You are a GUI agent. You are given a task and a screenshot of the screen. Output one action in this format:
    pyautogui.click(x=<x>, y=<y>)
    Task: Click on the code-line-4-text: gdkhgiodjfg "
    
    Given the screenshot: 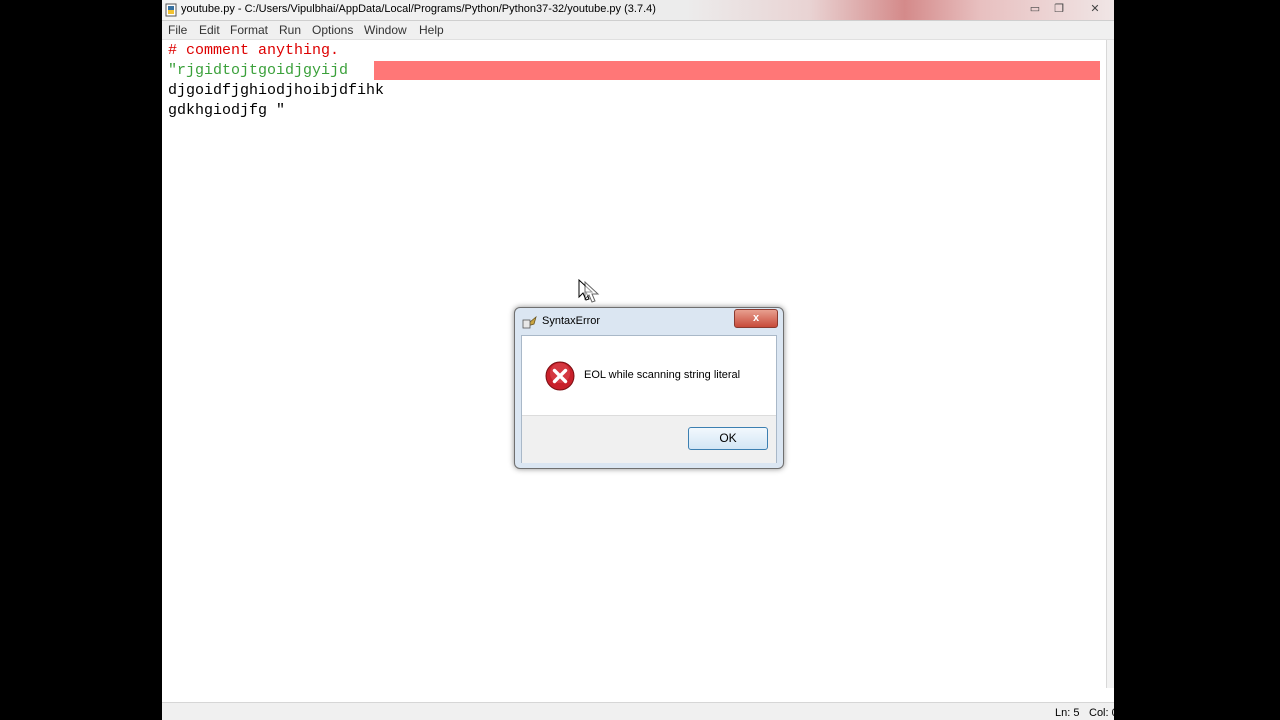 What is the action you would take?
    pyautogui.click(x=227, y=110)
    